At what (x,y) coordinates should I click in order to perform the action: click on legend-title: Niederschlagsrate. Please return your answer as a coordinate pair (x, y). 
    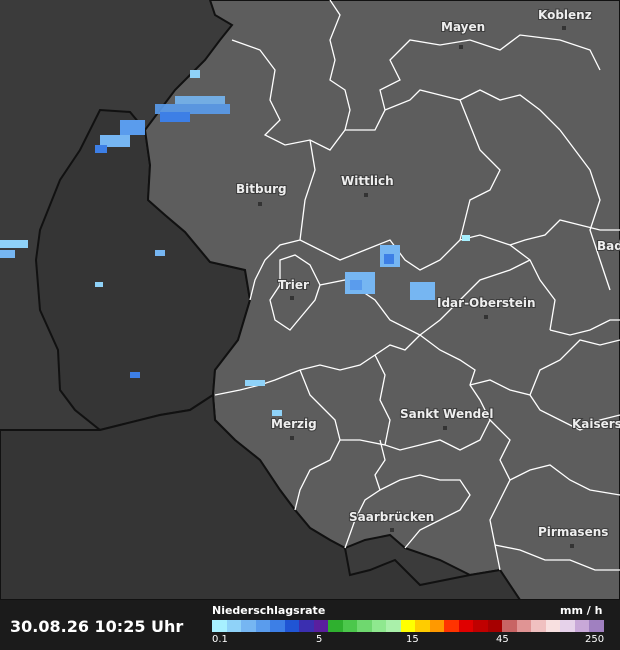
    Looking at the image, I should click on (269, 610).